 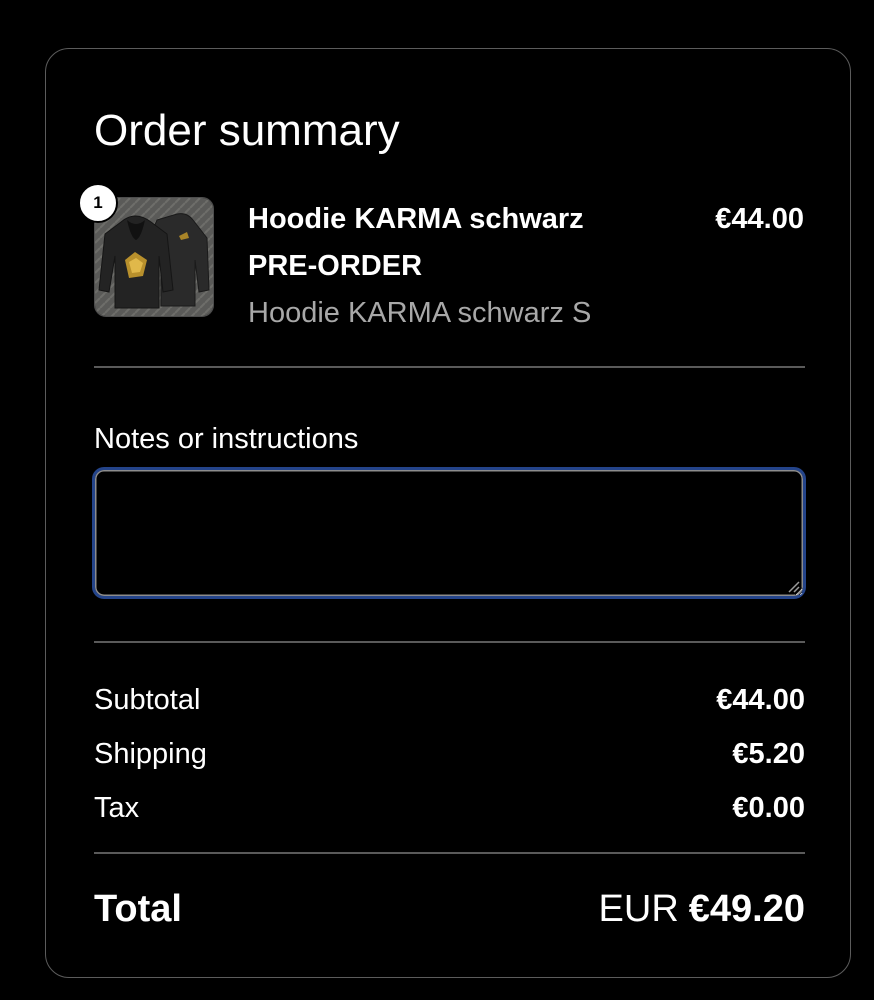 What do you see at coordinates (420, 313) in the screenshot?
I see `product-variant: Hoodie KARMA schwarz S` at bounding box center [420, 313].